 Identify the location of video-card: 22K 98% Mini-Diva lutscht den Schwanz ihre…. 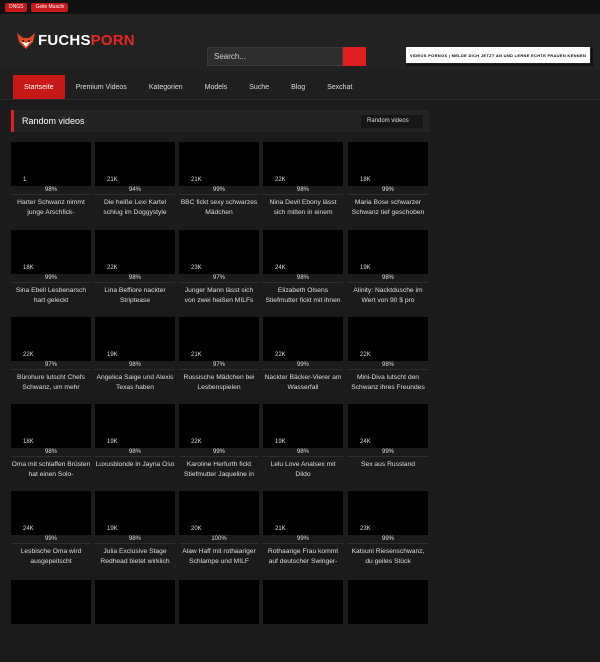
(388, 358).